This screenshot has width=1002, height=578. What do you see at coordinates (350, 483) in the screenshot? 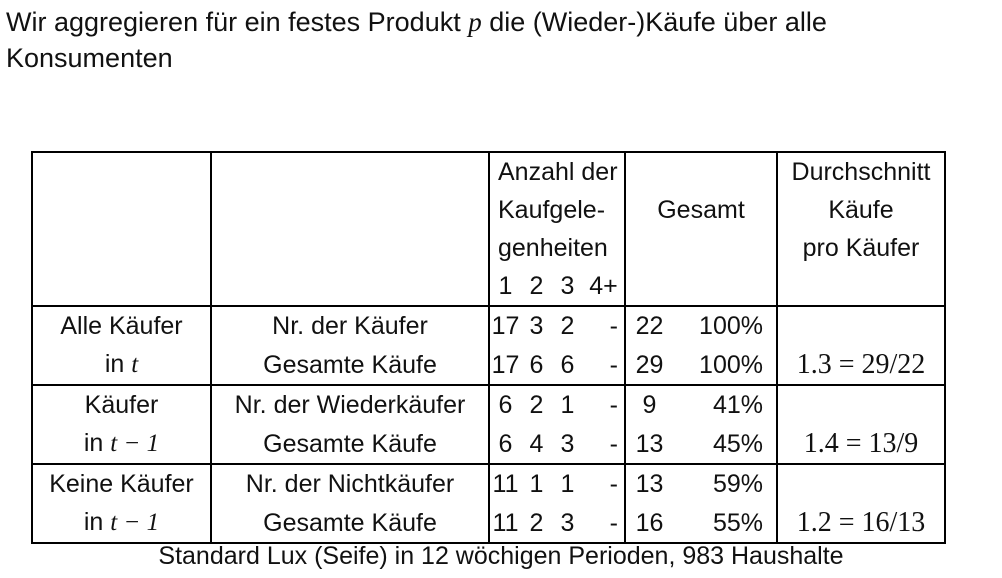
I see `row-name: Nr. der Nichtkäufer` at bounding box center [350, 483].